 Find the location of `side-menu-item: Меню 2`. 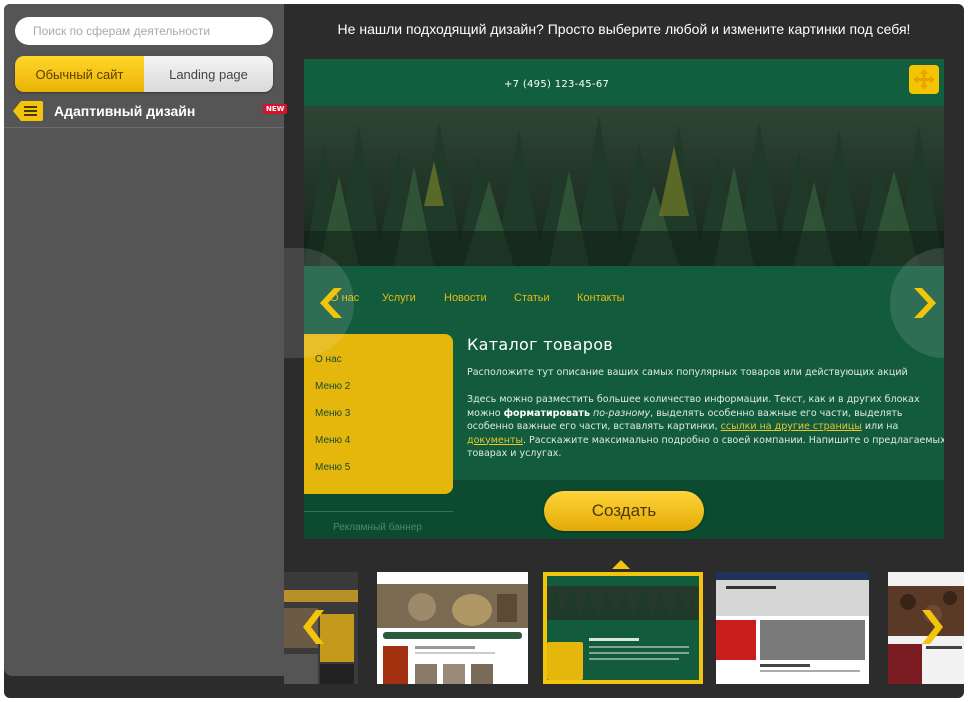

side-menu-item: Меню 2 is located at coordinates (332, 386).